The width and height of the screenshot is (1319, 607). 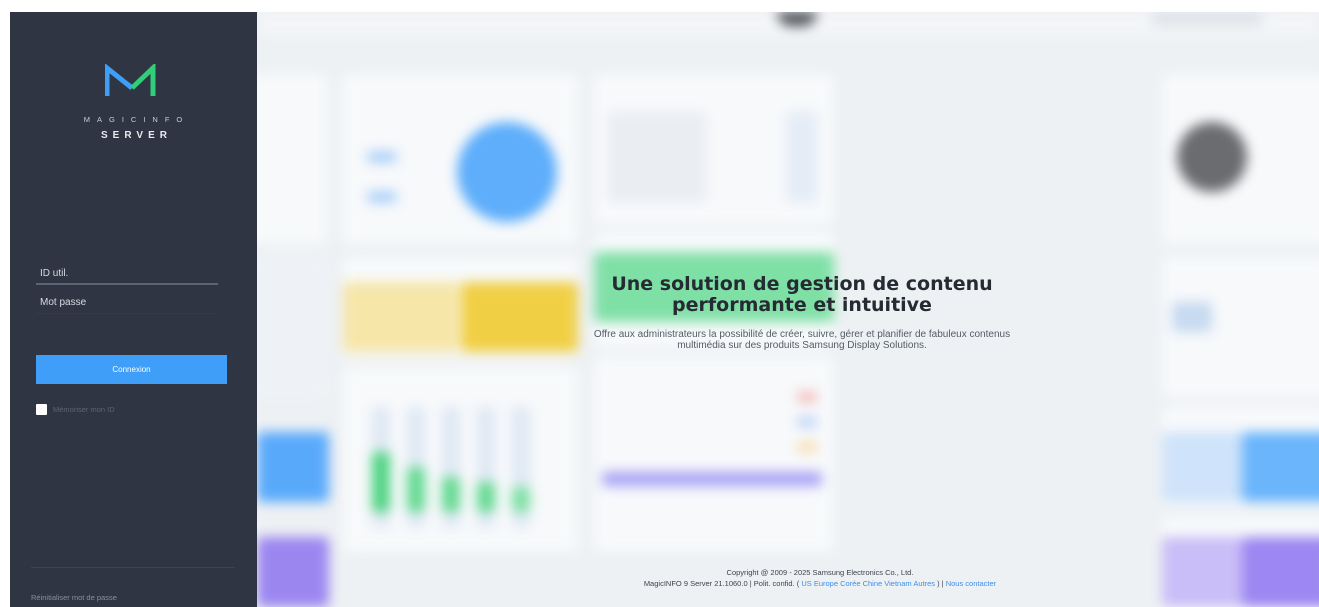 What do you see at coordinates (41, 409) in the screenshot?
I see `remember-id-checkbox` at bounding box center [41, 409].